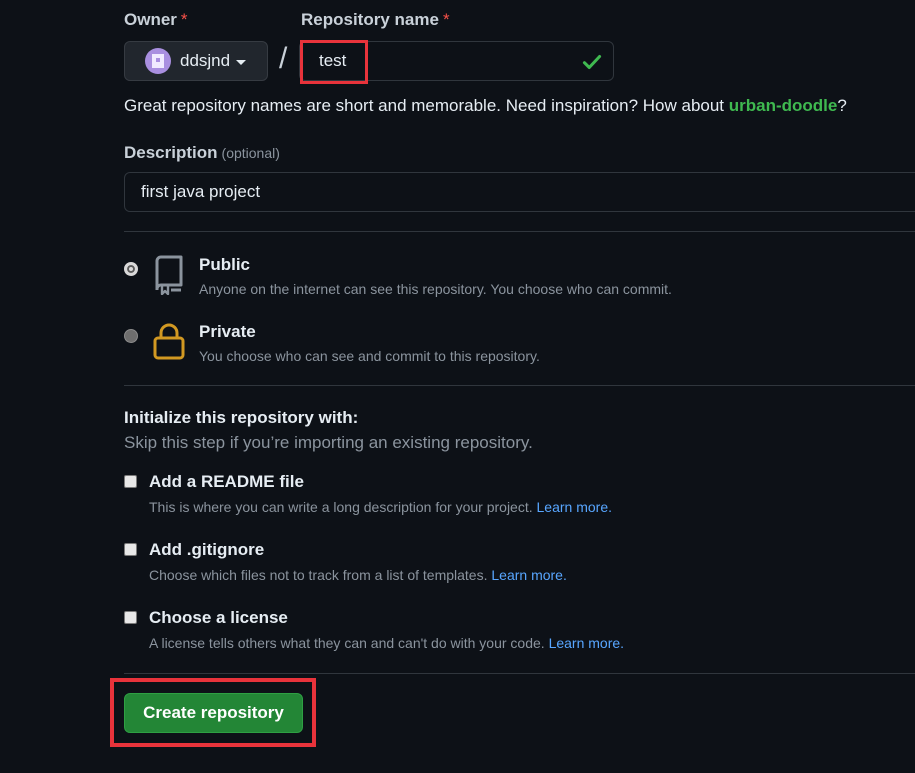 Image resolution: width=915 pixels, height=773 pixels. I want to click on license-checkbox, so click(130, 617).